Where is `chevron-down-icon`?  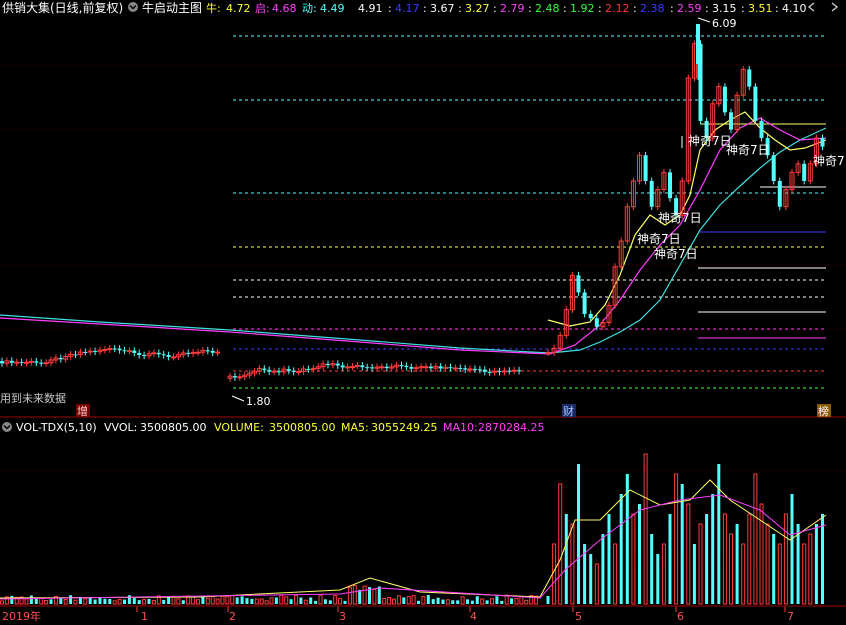
chevron-down-icon is located at coordinates (7, 427).